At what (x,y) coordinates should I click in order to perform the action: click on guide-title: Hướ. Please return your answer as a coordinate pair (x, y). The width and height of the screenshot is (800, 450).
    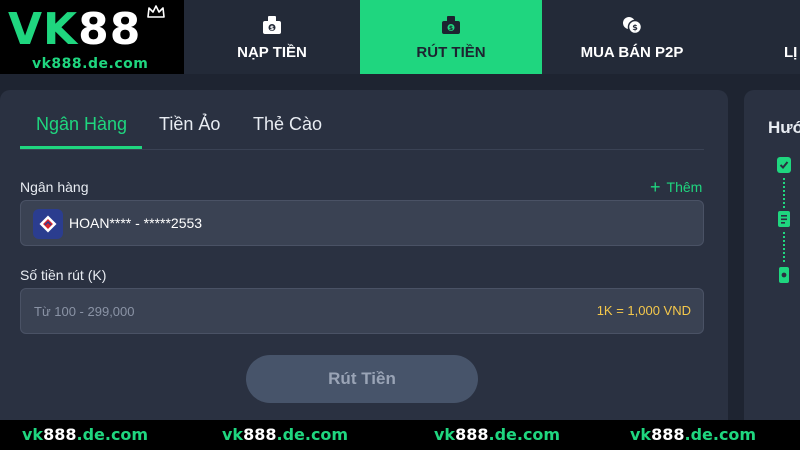
    Looking at the image, I should click on (784, 127).